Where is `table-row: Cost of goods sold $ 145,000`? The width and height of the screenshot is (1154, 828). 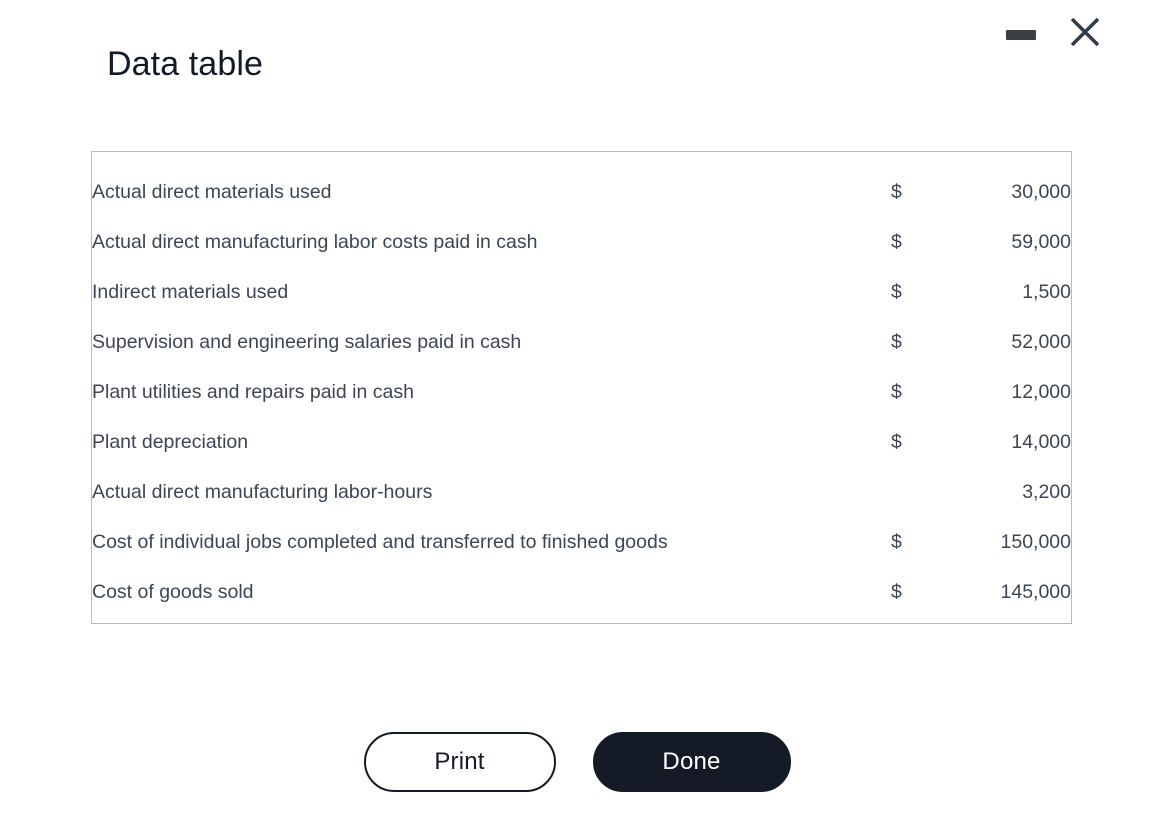 table-row: Cost of goods sold $ 145,000 is located at coordinates (581, 592).